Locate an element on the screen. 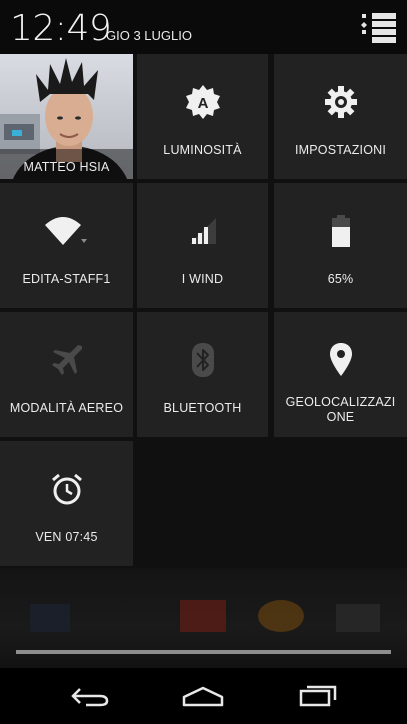  tile-mobile-signal: I WIND is located at coordinates (202, 245).